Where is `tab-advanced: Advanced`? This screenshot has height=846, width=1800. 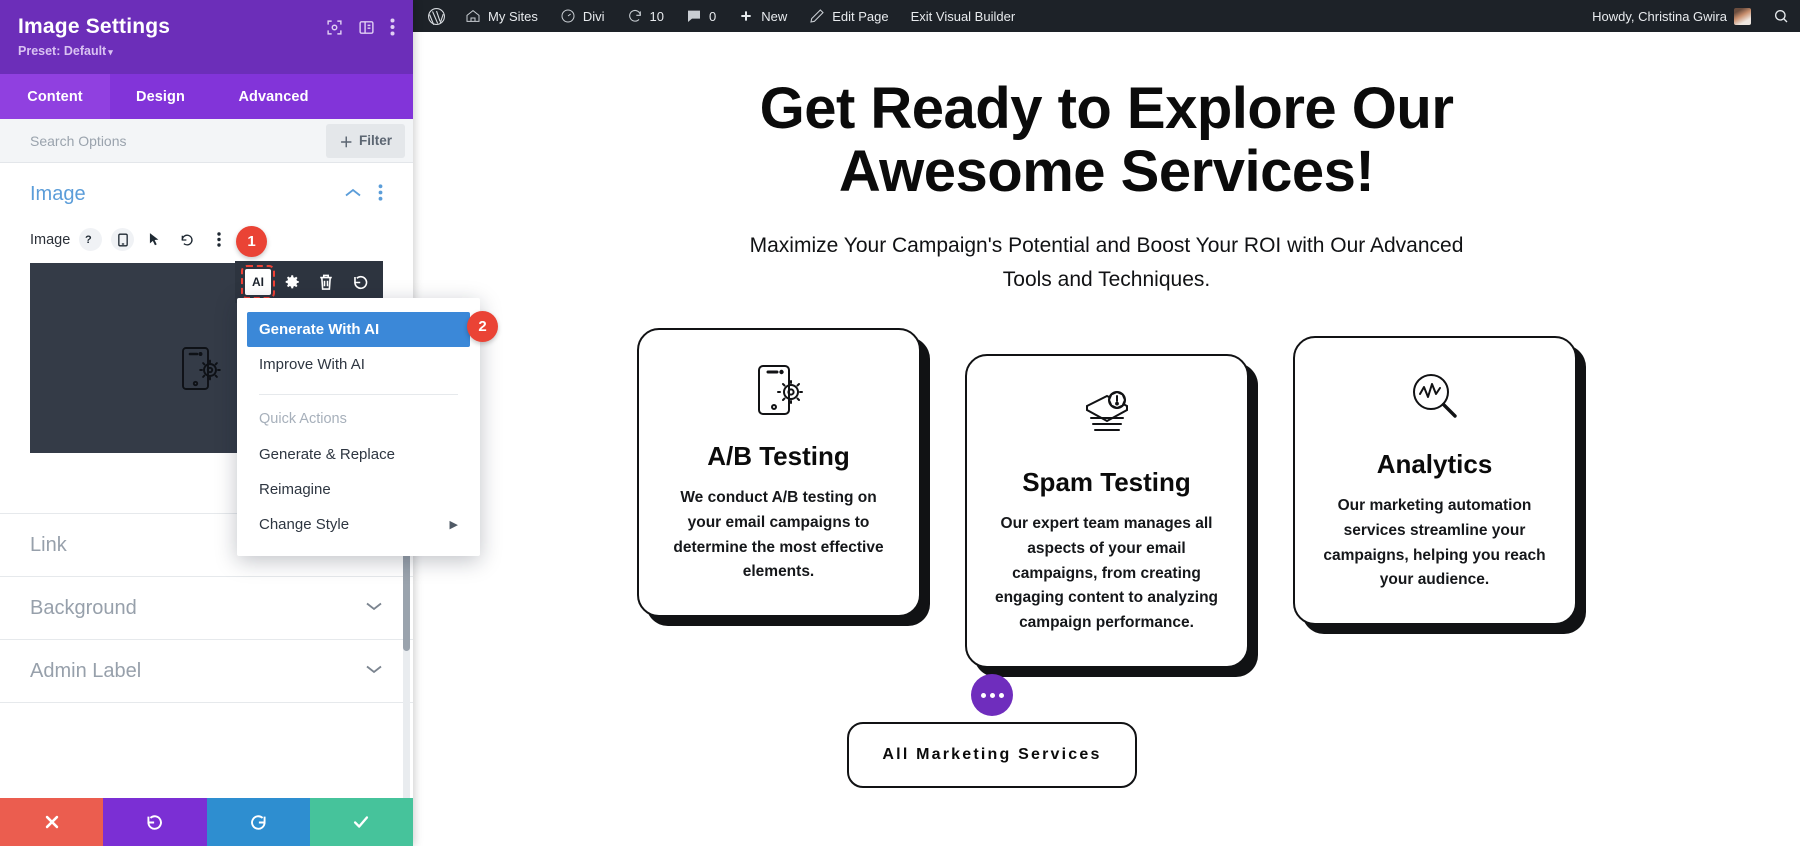 tab-advanced: Advanced is located at coordinates (273, 96).